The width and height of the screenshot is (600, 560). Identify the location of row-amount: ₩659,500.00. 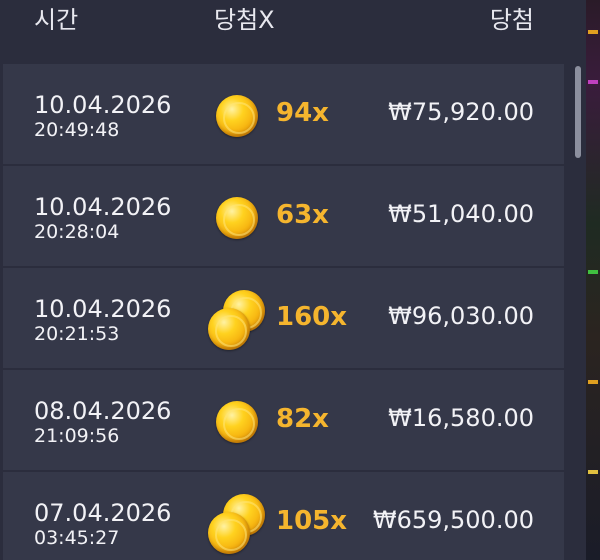
(453, 520).